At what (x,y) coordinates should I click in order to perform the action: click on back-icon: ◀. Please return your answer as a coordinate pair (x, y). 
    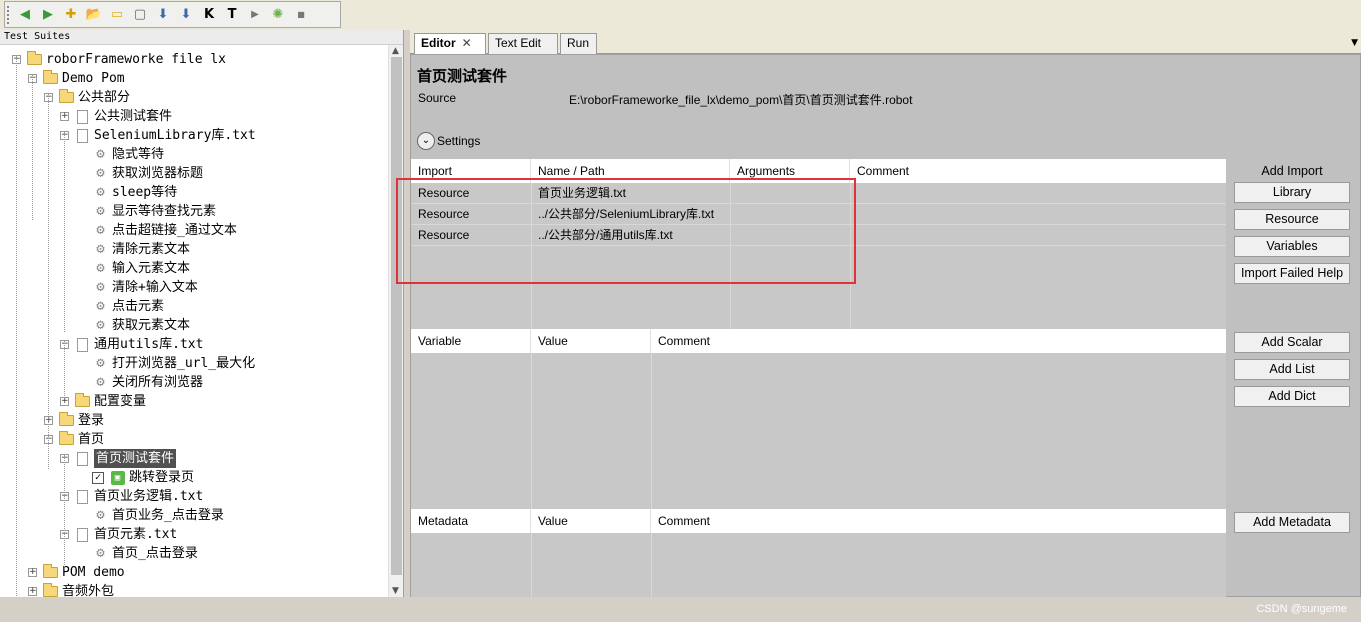
    Looking at the image, I should click on (25, 15).